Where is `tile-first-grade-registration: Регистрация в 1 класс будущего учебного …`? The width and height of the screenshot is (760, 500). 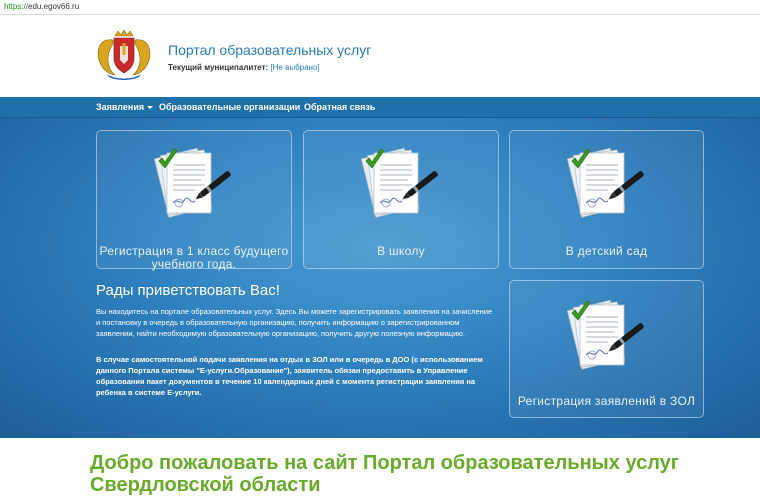 tile-first-grade-registration: Регистрация в 1 класс будущего учебного … is located at coordinates (194, 200).